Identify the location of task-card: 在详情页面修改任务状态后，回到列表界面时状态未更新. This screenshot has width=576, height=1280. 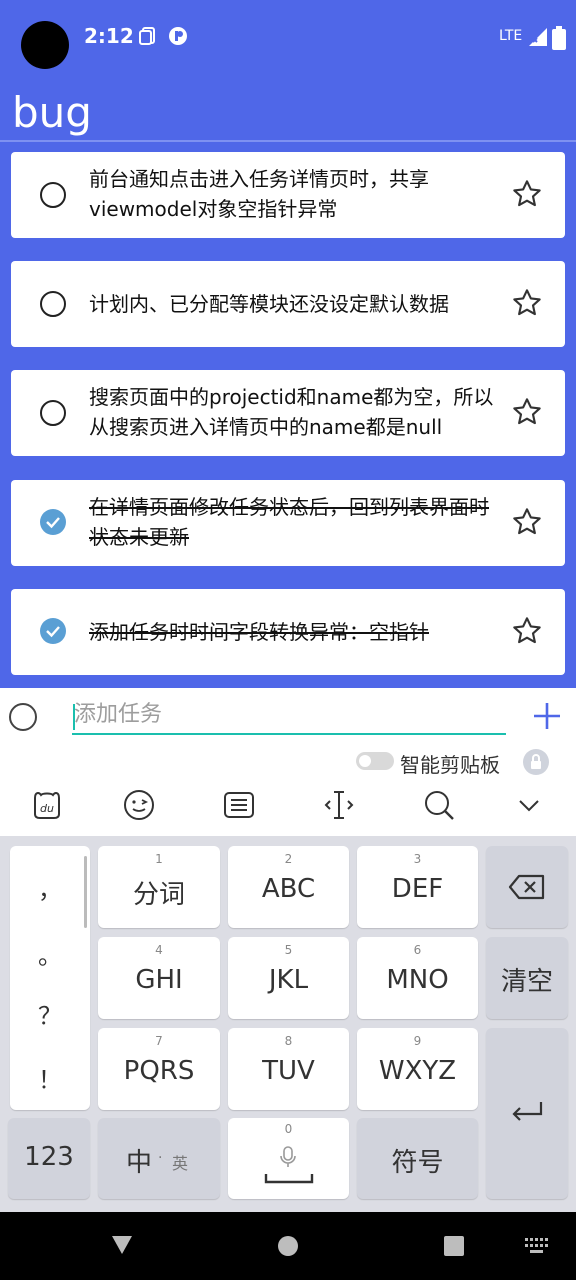
(288, 523).